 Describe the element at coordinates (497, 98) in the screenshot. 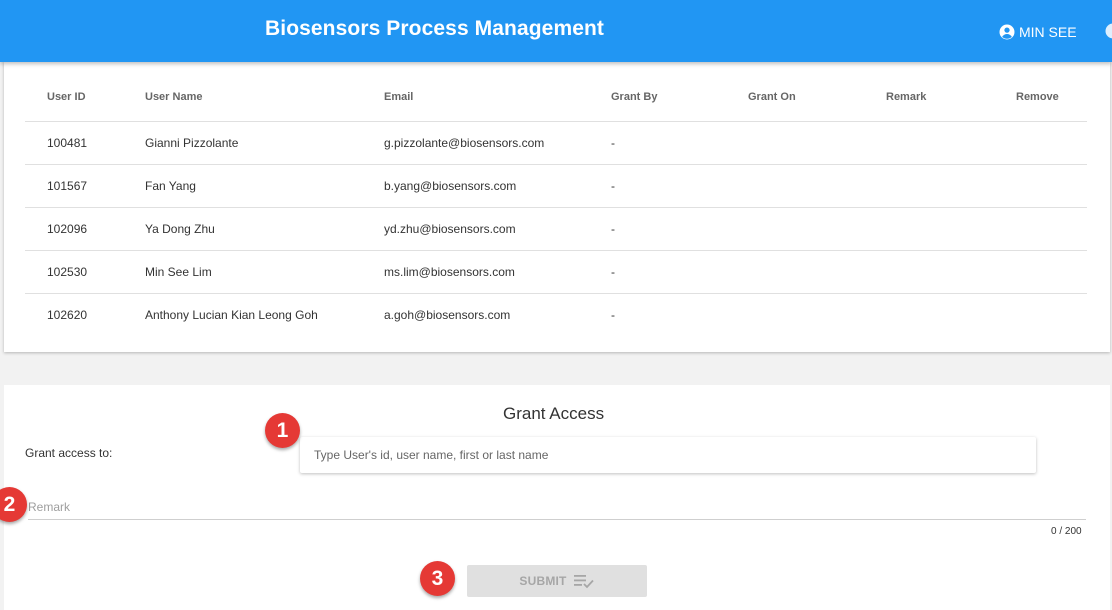

I see `column-header-email: Email` at that location.